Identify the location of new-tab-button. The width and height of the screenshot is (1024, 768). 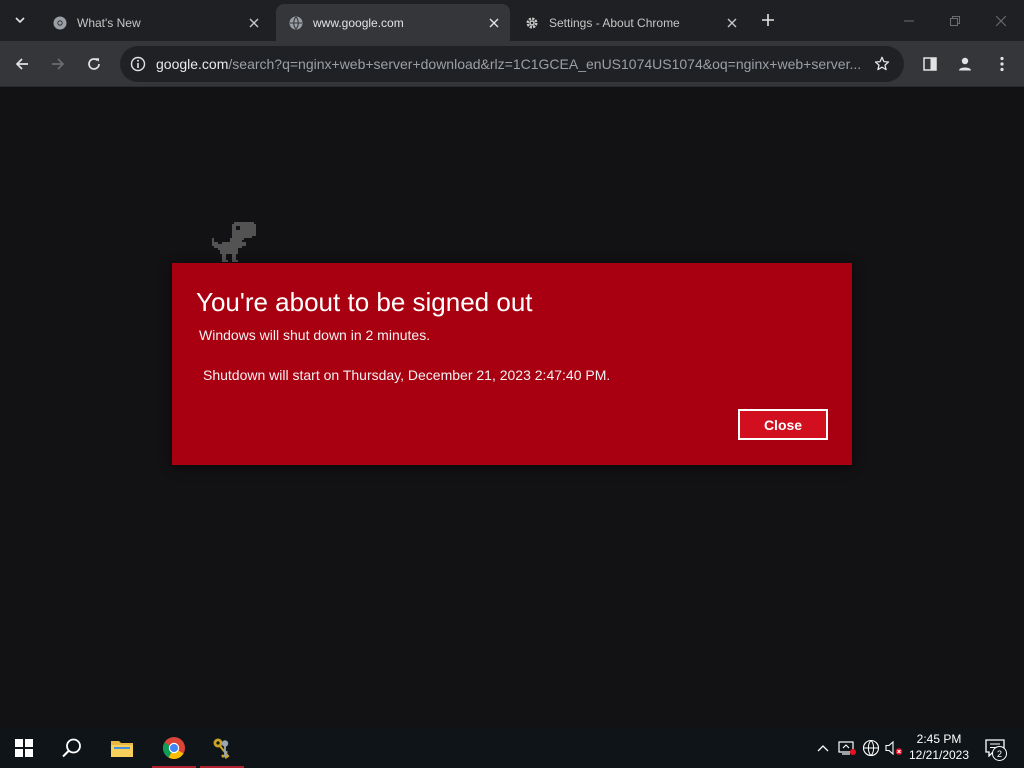
(768, 20).